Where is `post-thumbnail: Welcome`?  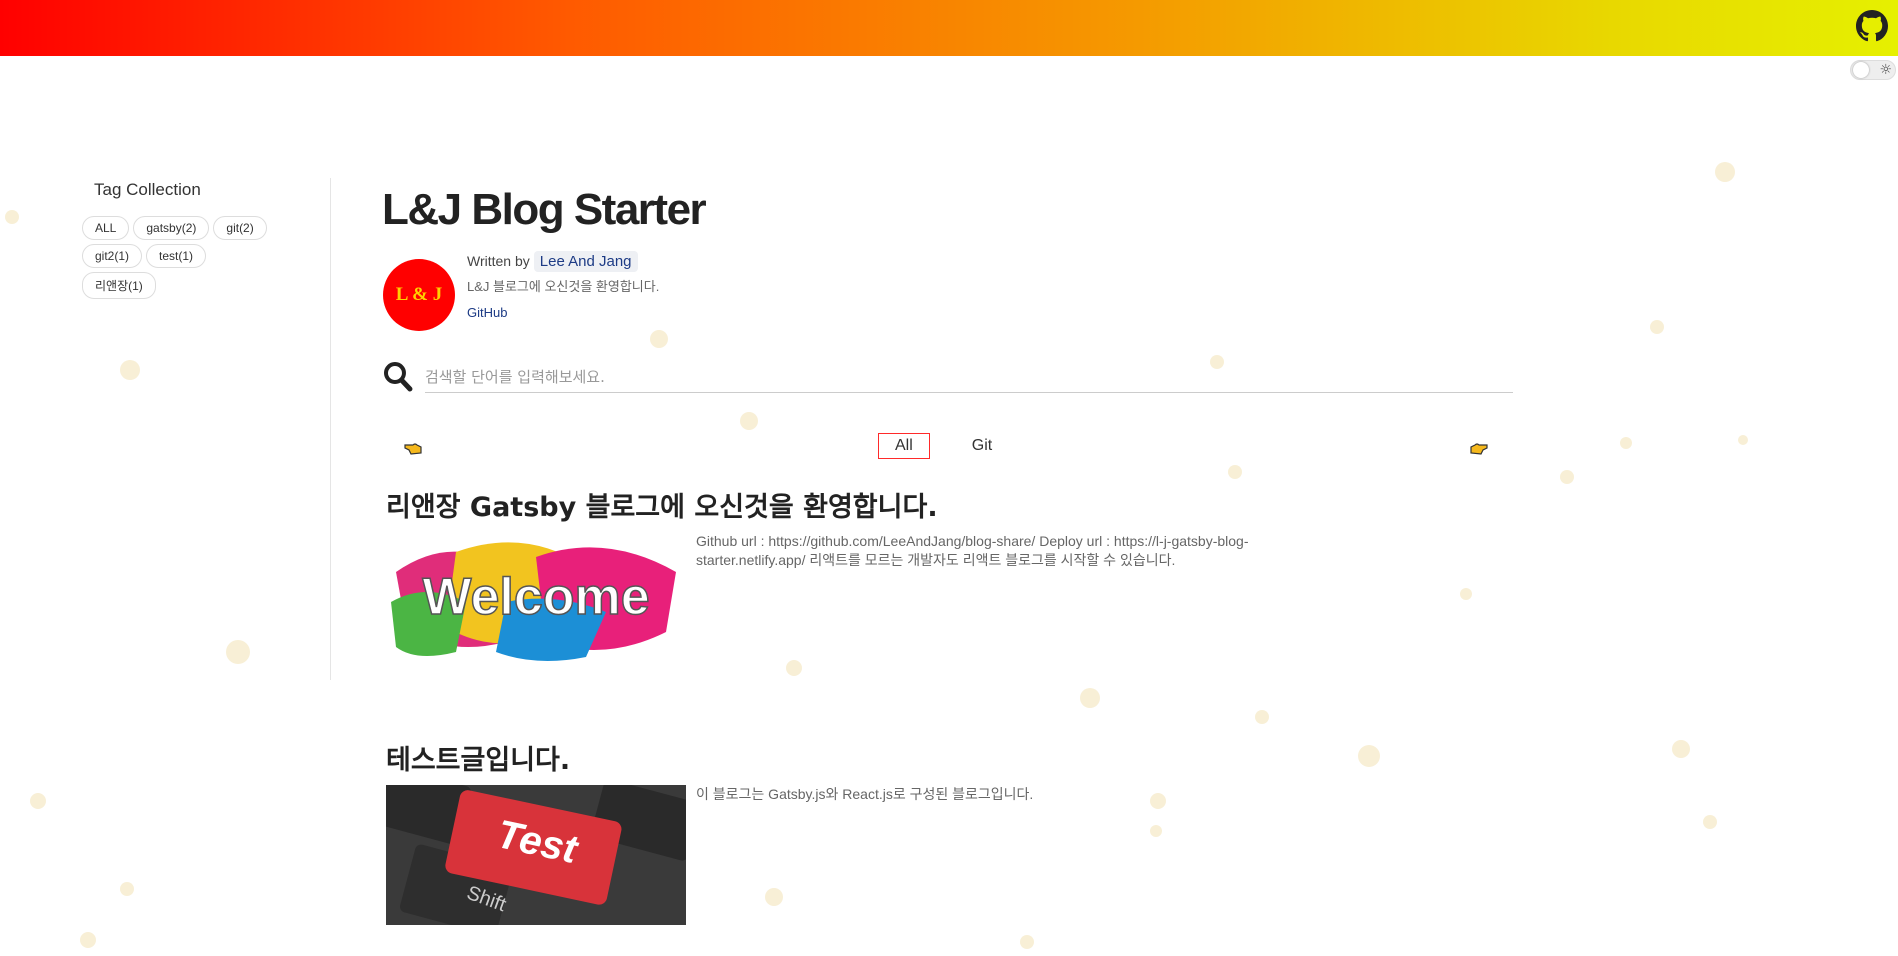 post-thumbnail: Welcome is located at coordinates (536, 602).